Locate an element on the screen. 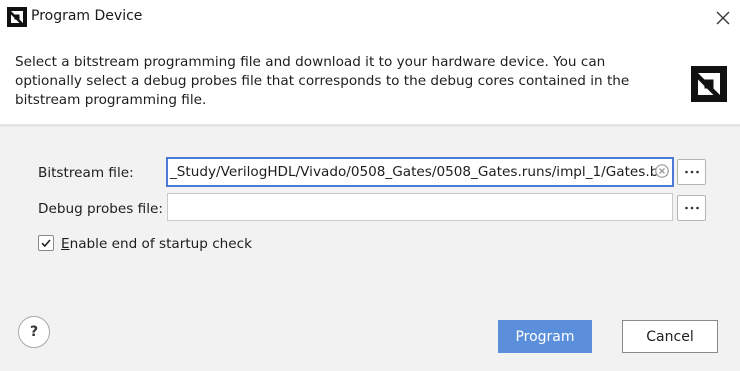 Image resolution: width=740 pixels, height=371 pixels. startup-check-checkbox is located at coordinates (46, 243).